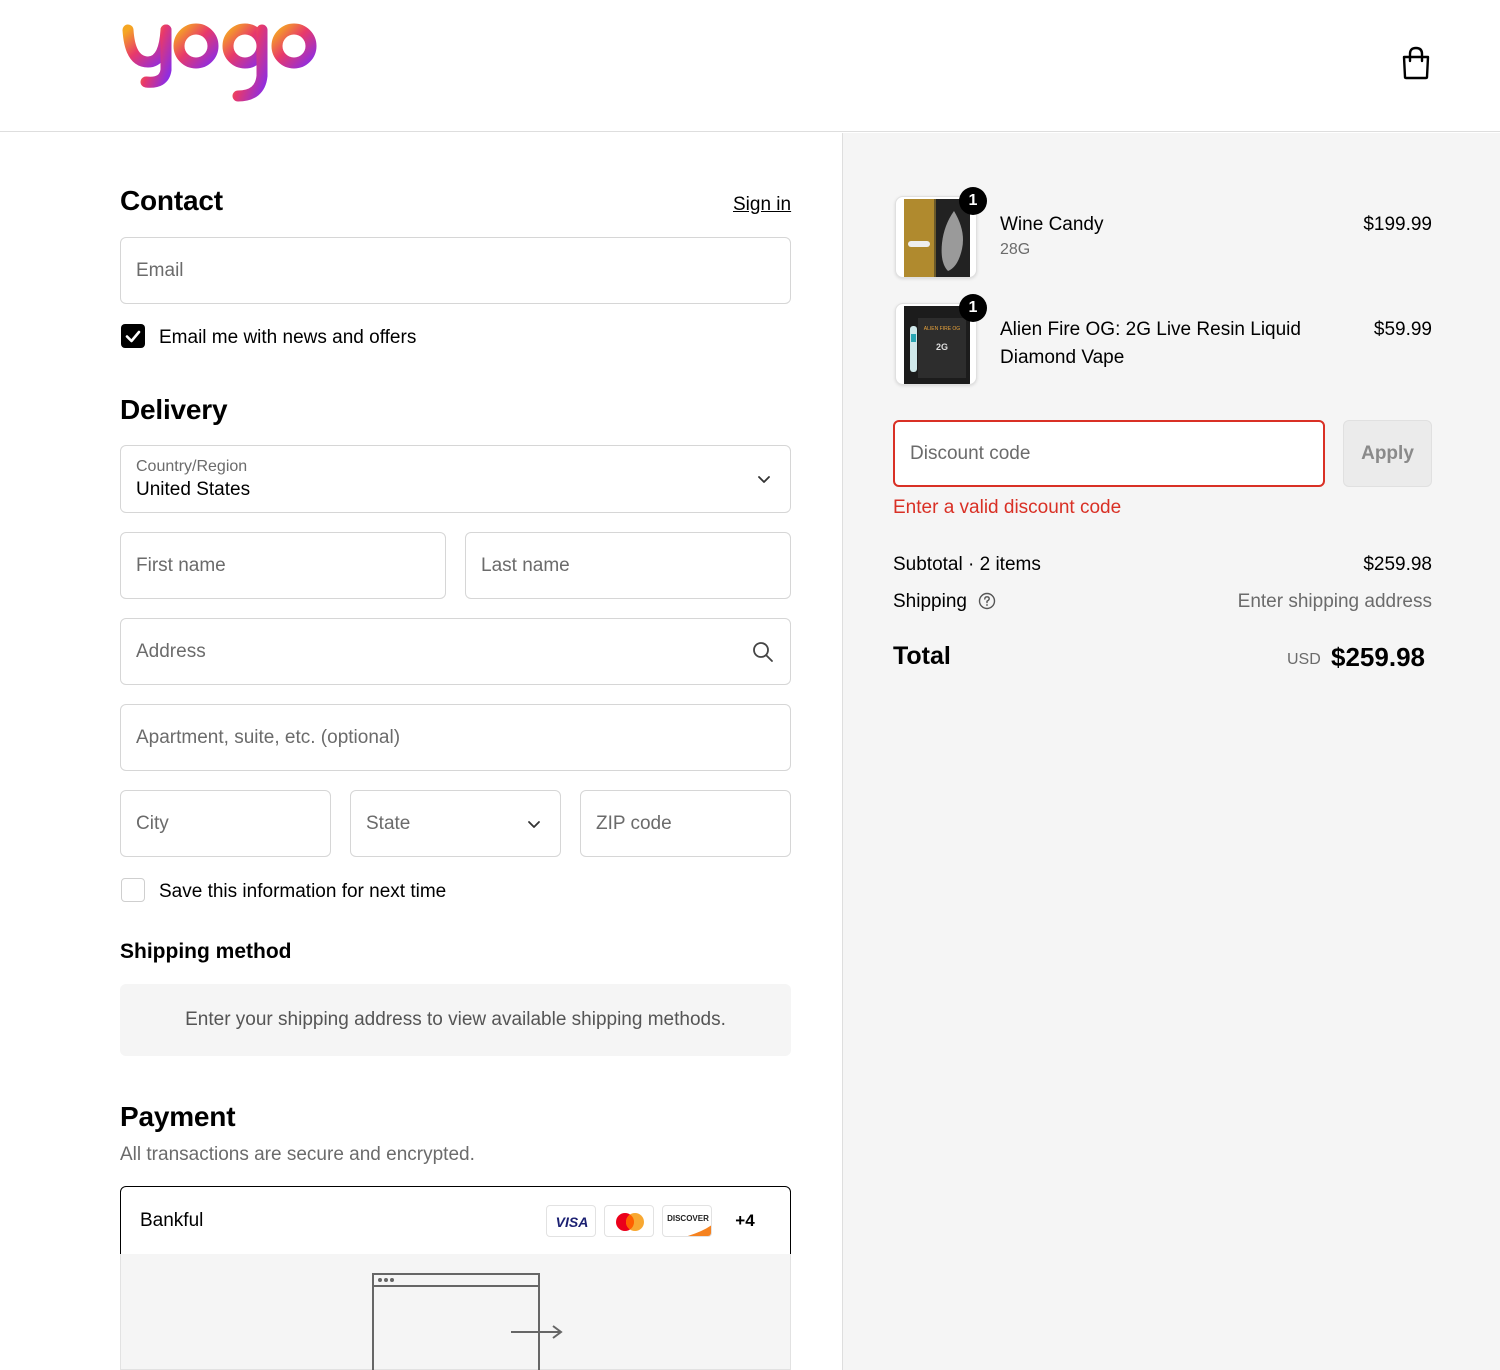 The width and height of the screenshot is (1500, 1370). Describe the element at coordinates (455, 737) in the screenshot. I see `apartment-field: Apartment, suite, etc. (optional)` at that location.